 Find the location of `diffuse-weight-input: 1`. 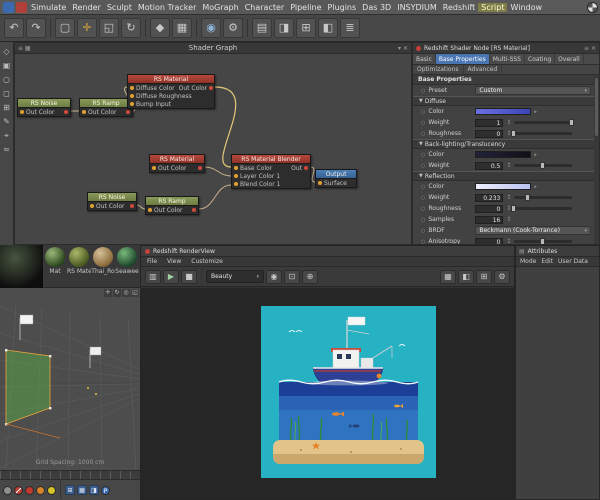

diffuse-weight-input: 1 is located at coordinates (489, 122).